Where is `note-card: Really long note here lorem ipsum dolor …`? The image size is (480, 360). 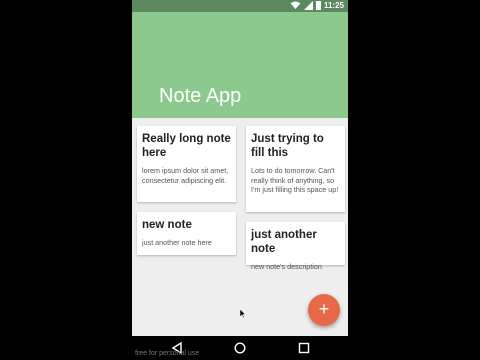 note-card: Really long note here lorem ipsum dolor … is located at coordinates (186, 164).